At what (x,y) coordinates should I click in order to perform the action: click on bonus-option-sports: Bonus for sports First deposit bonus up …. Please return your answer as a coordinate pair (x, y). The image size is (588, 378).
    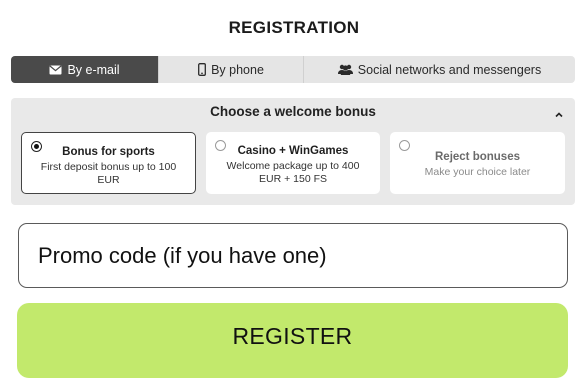
    Looking at the image, I should click on (108, 163).